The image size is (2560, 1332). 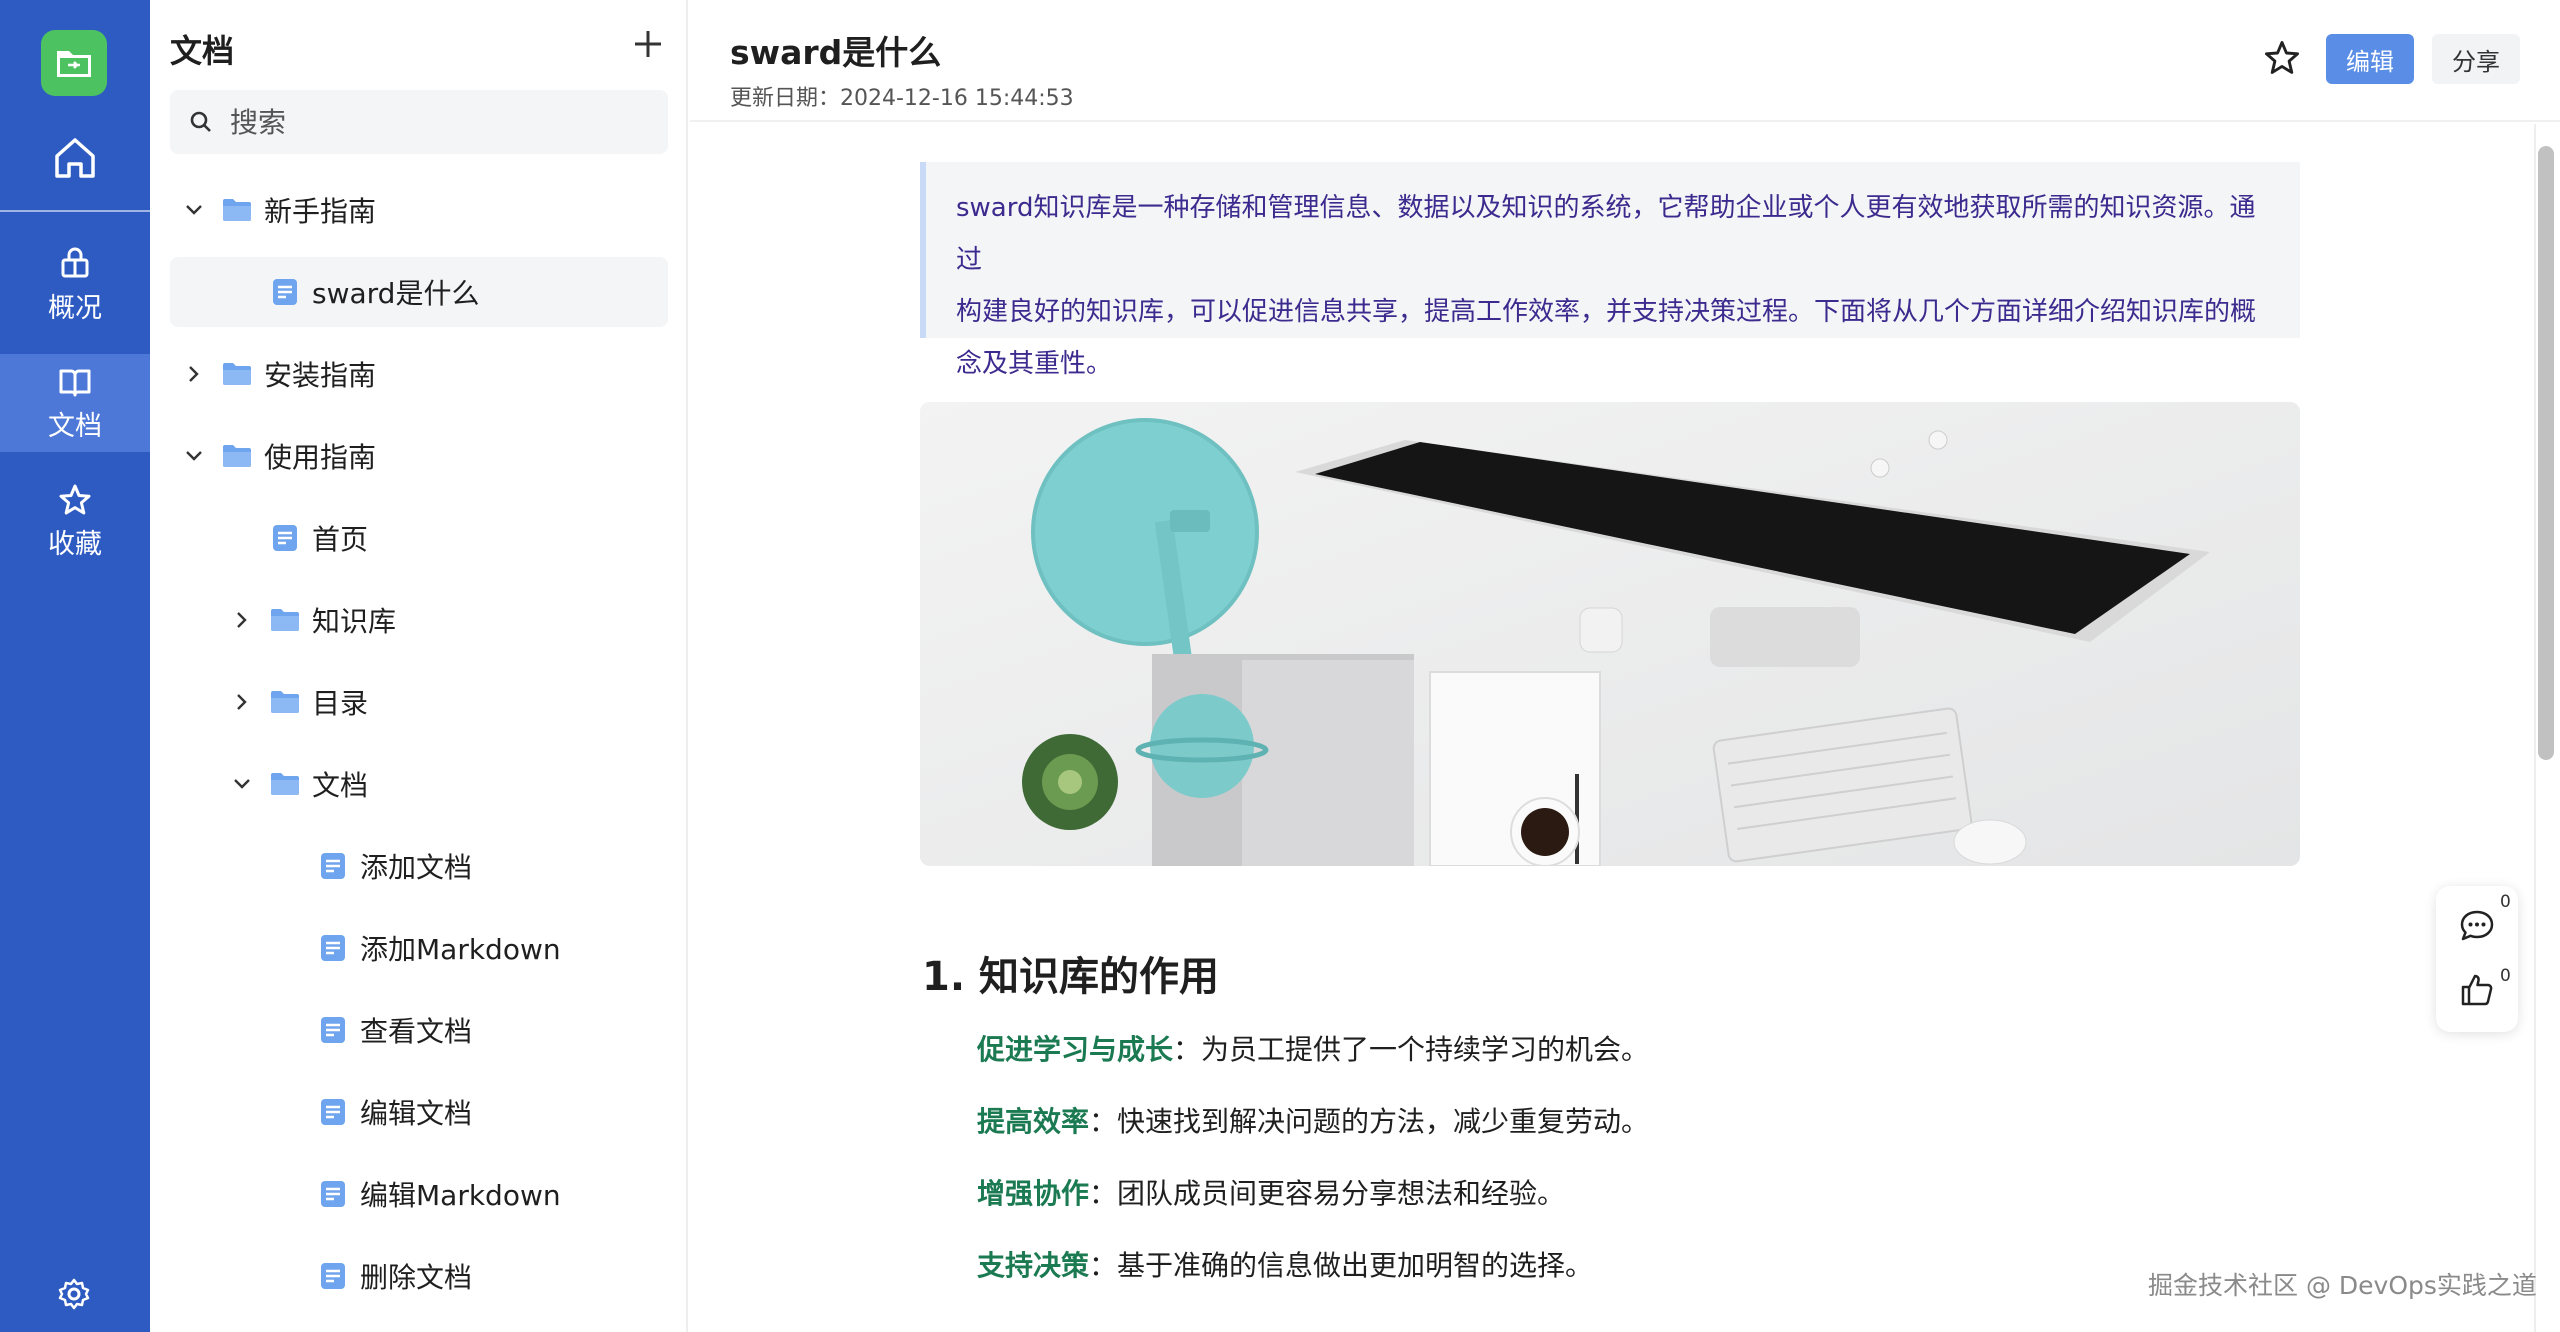 I want to click on app-logo, so click(x=74, y=63).